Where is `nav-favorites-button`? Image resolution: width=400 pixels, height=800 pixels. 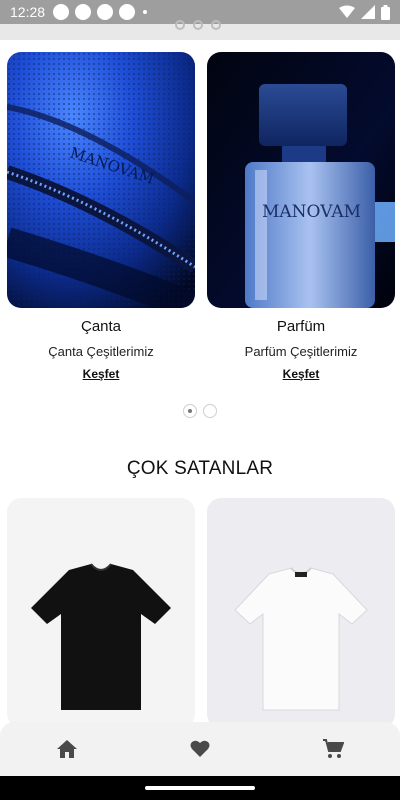 nav-favorites-button is located at coordinates (200, 749).